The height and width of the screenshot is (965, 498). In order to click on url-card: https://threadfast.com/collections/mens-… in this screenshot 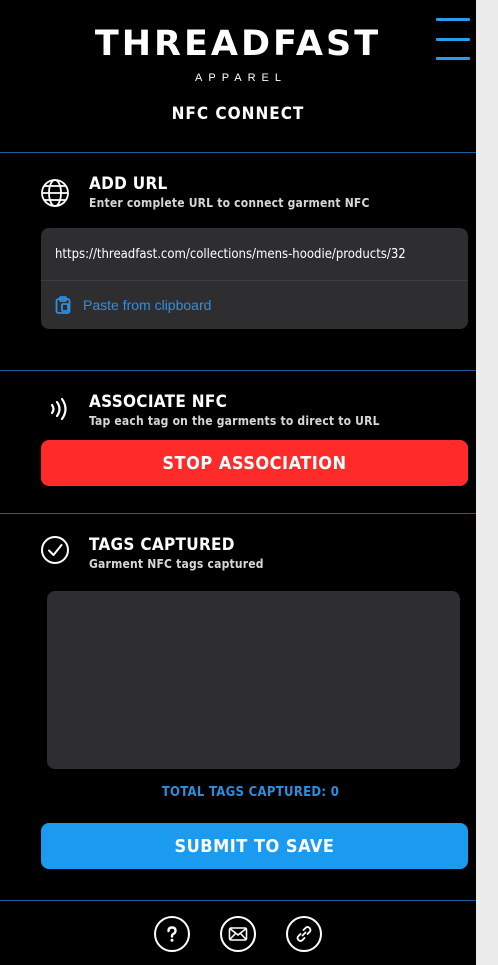, I will do `click(254, 278)`.